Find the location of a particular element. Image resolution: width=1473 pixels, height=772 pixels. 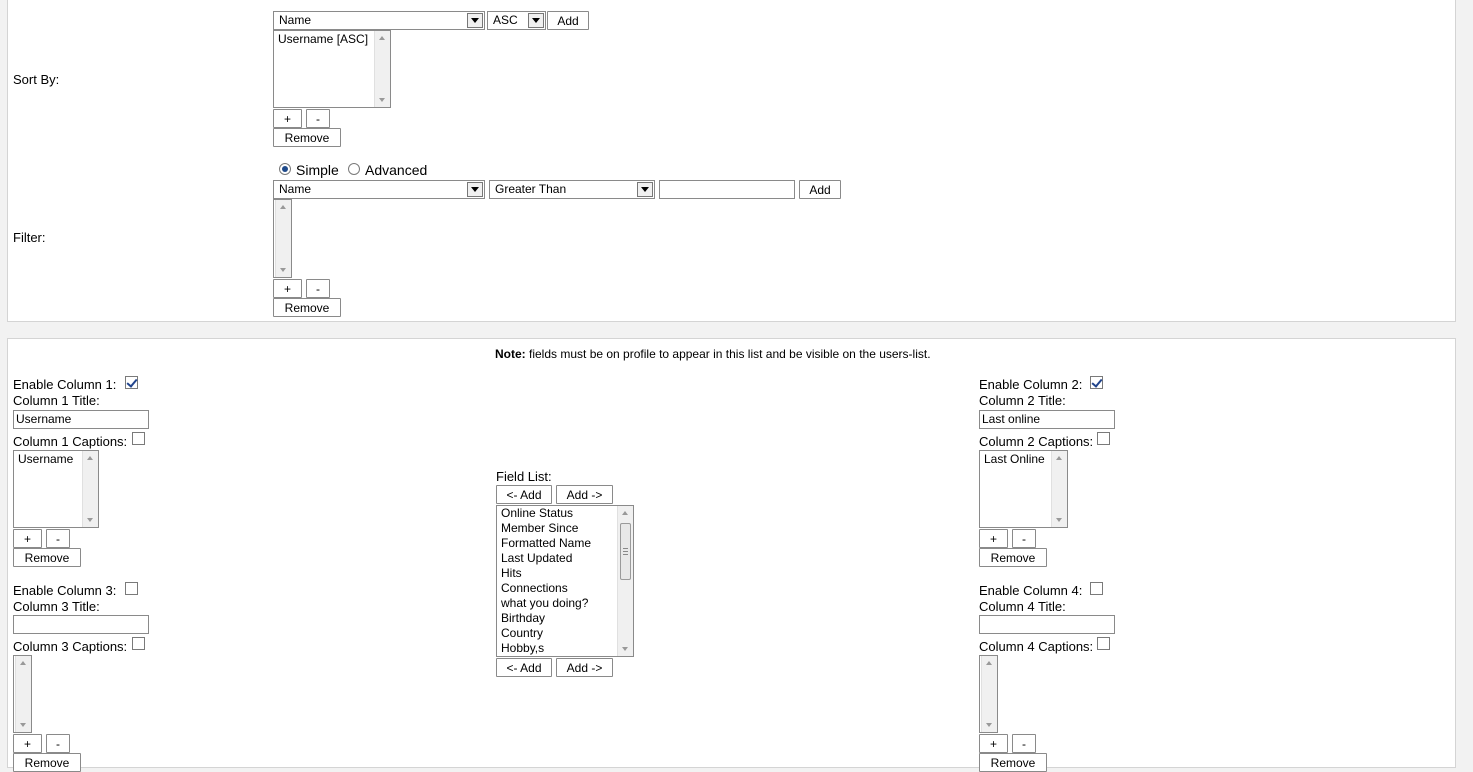

sort-by-label: Sort By: is located at coordinates (36, 79).